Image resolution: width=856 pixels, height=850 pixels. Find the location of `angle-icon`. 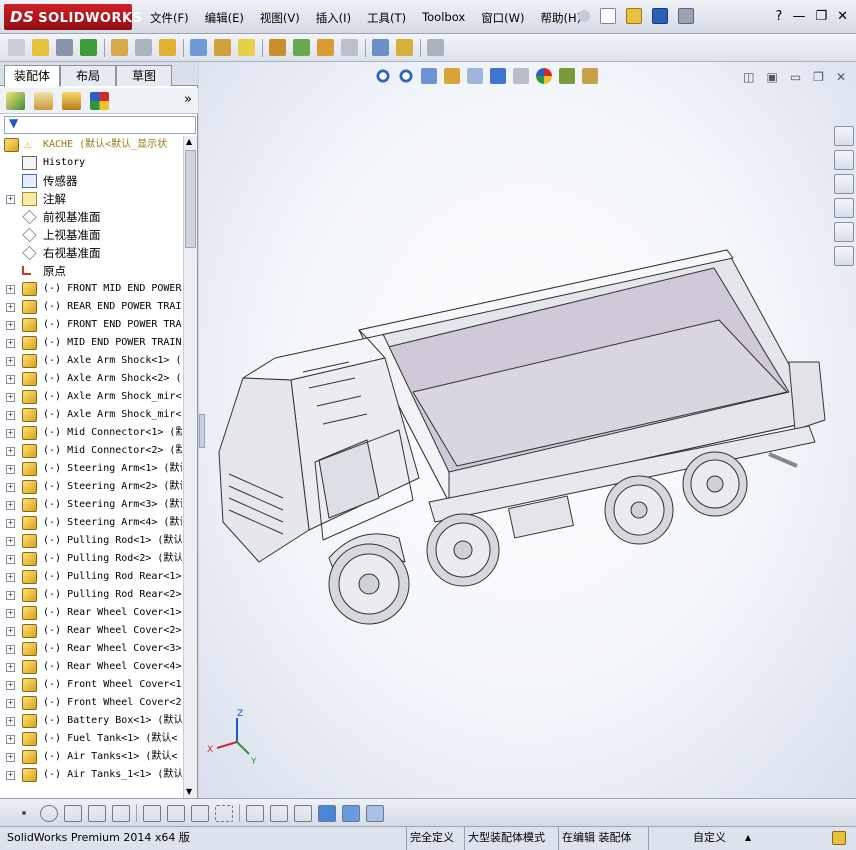

angle-icon is located at coordinates (176, 813).